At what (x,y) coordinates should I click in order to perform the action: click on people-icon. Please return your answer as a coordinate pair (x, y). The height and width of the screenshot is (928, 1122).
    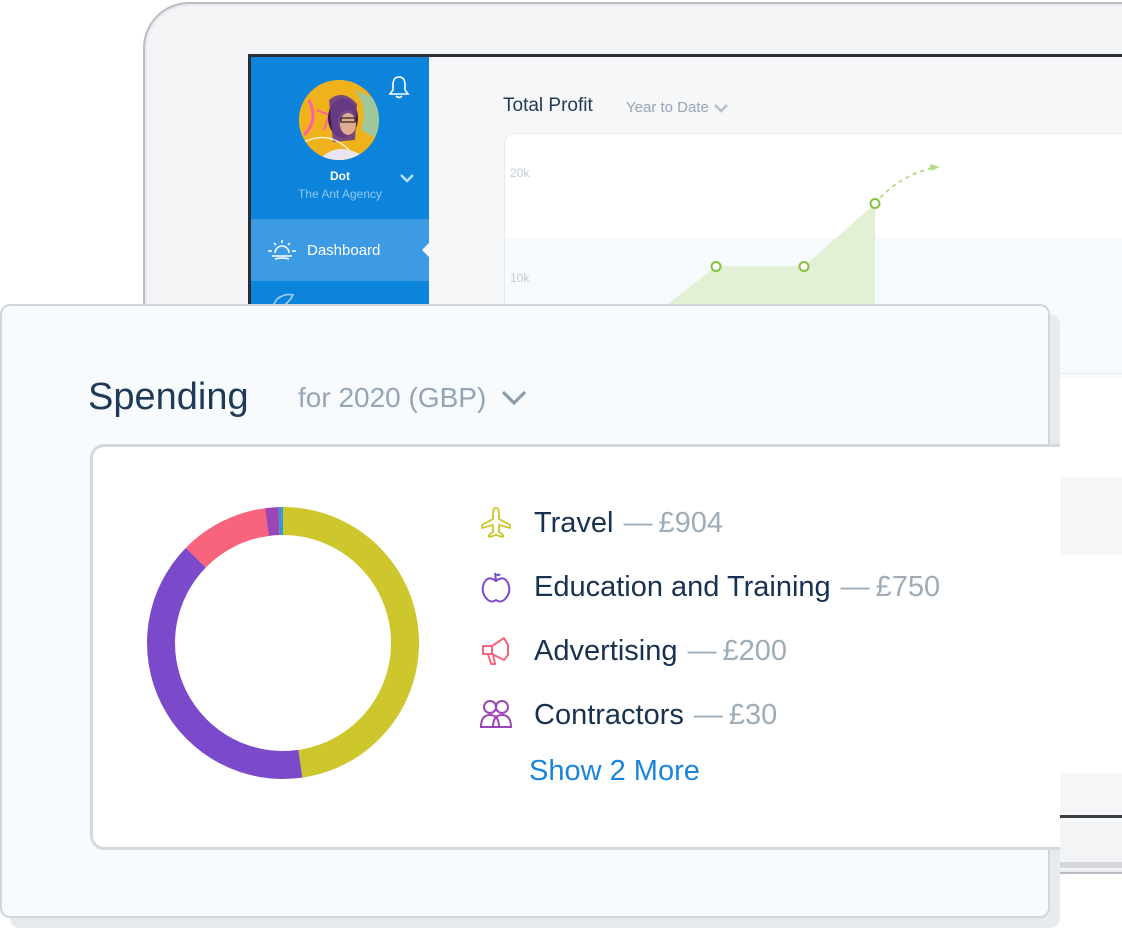
    Looking at the image, I should click on (496, 714).